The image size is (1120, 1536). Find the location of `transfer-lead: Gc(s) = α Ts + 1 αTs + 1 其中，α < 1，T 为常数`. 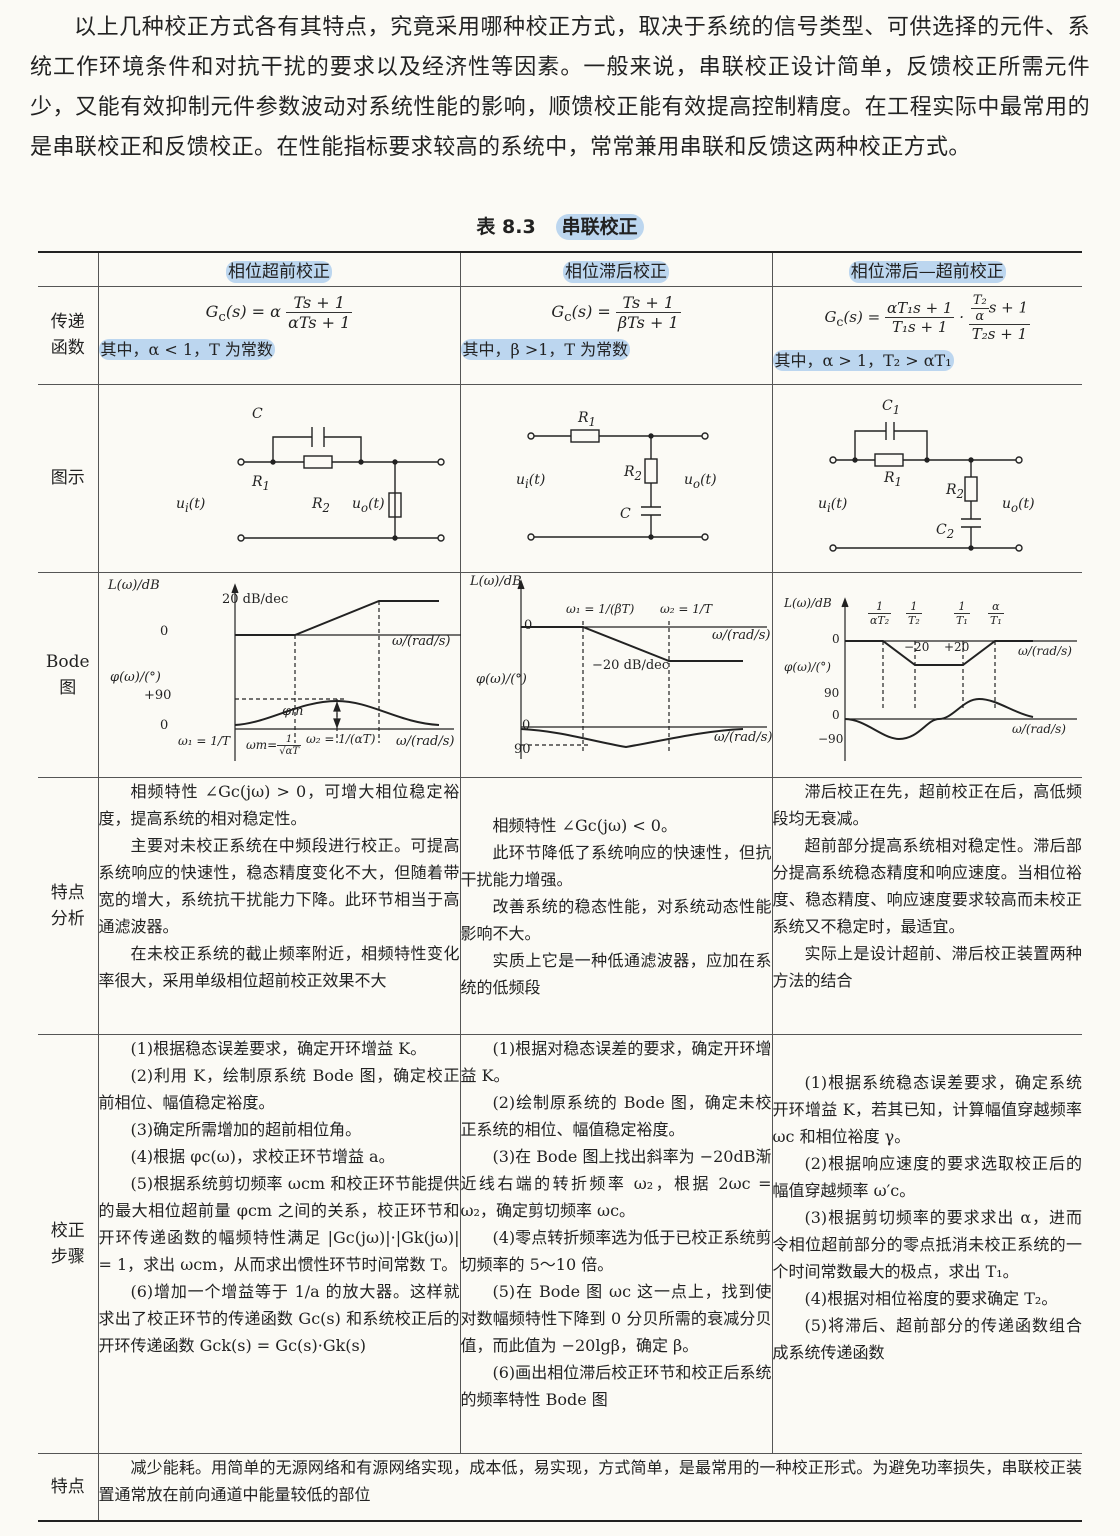

transfer-lead: Gc(s) = α Ts + 1 αTs + 1 其中，α < 1，T 为常数 is located at coordinates (279, 335).